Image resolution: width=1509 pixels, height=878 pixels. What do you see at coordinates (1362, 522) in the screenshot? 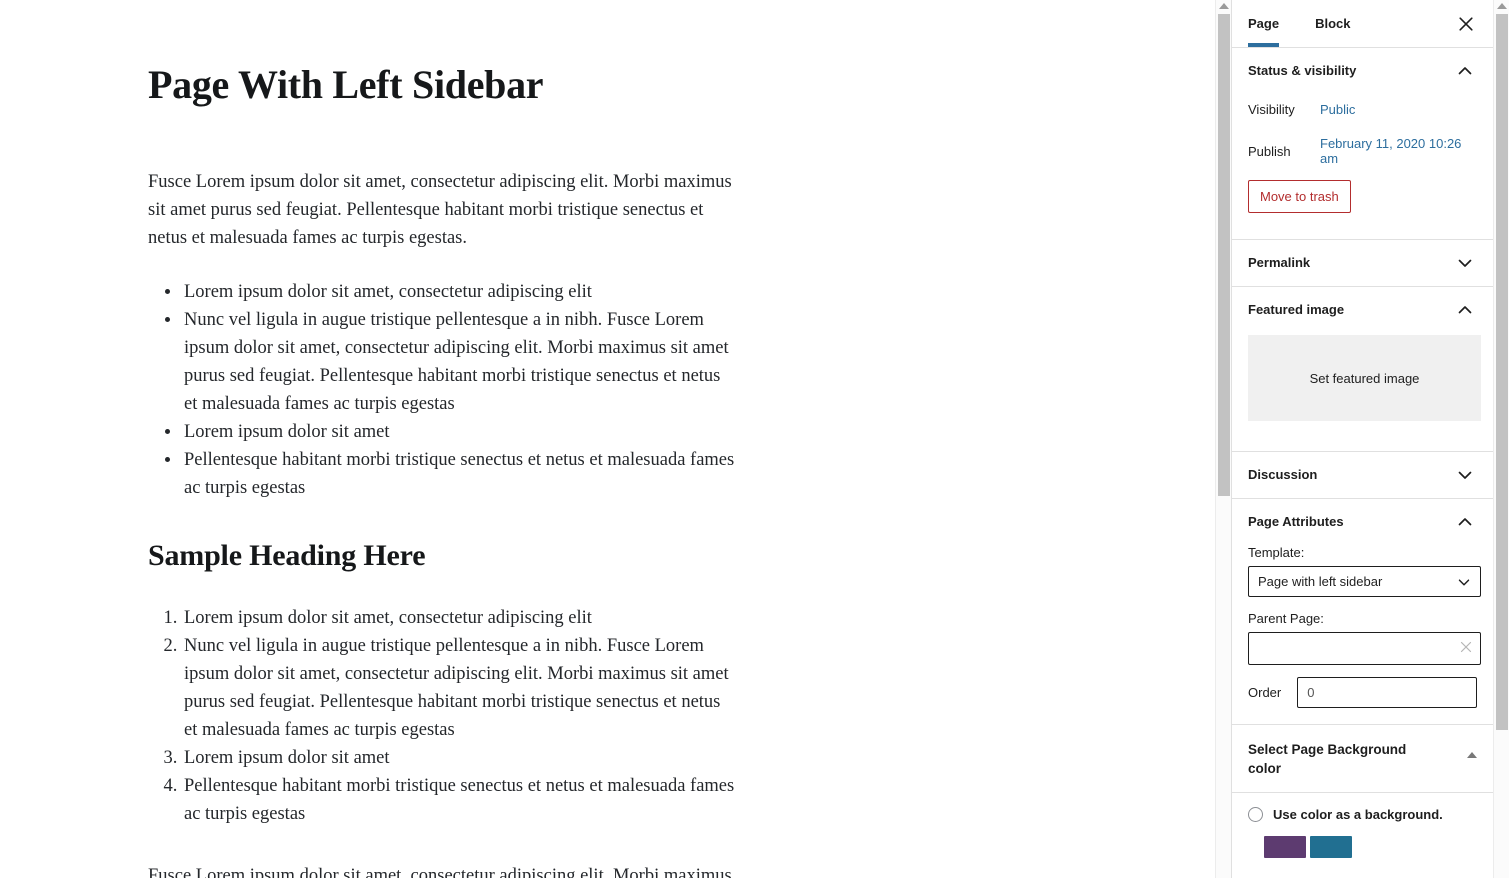
I see `section-page-attributes-header: Page Attributes` at bounding box center [1362, 522].